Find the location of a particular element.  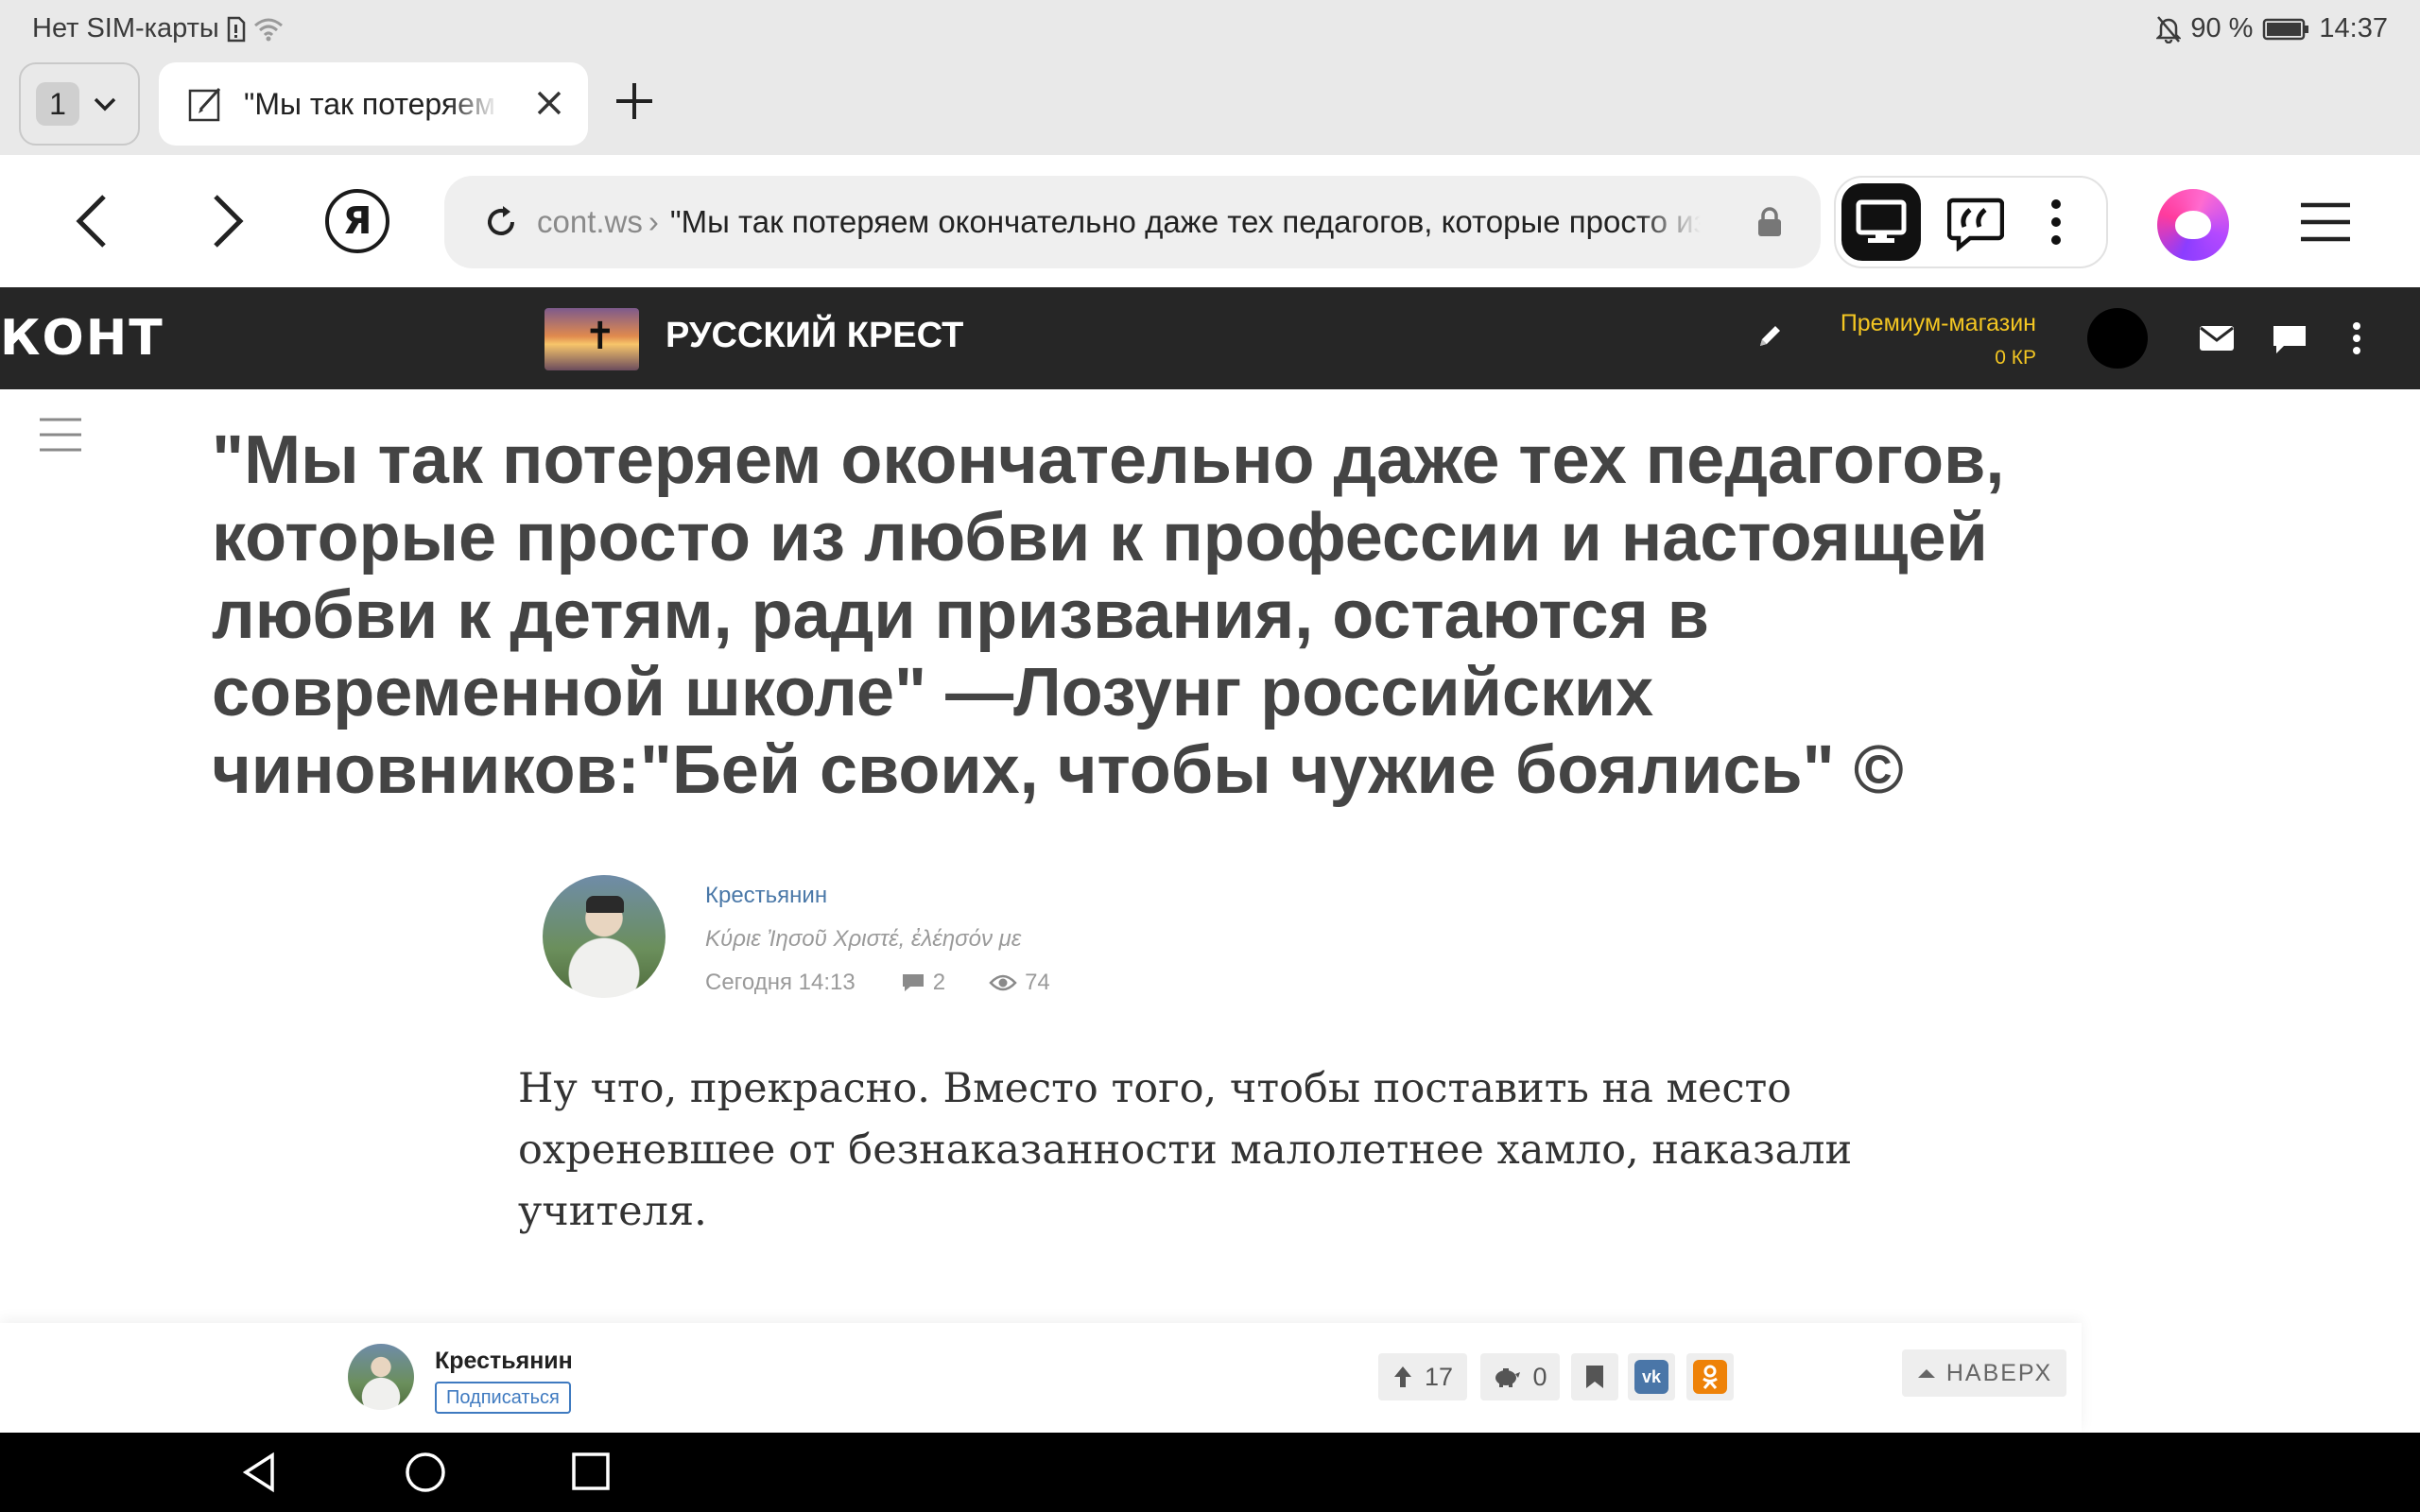

nav-home-icon is located at coordinates (425, 1472).